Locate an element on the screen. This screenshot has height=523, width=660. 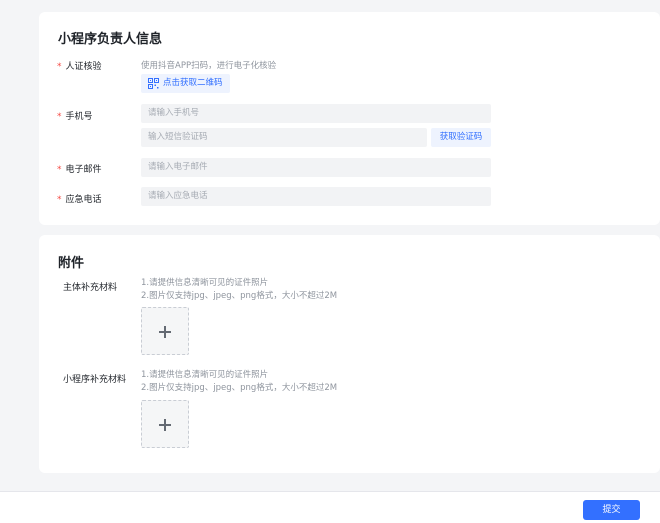
id-verify-label: * 人证核验 is located at coordinates (79, 67).